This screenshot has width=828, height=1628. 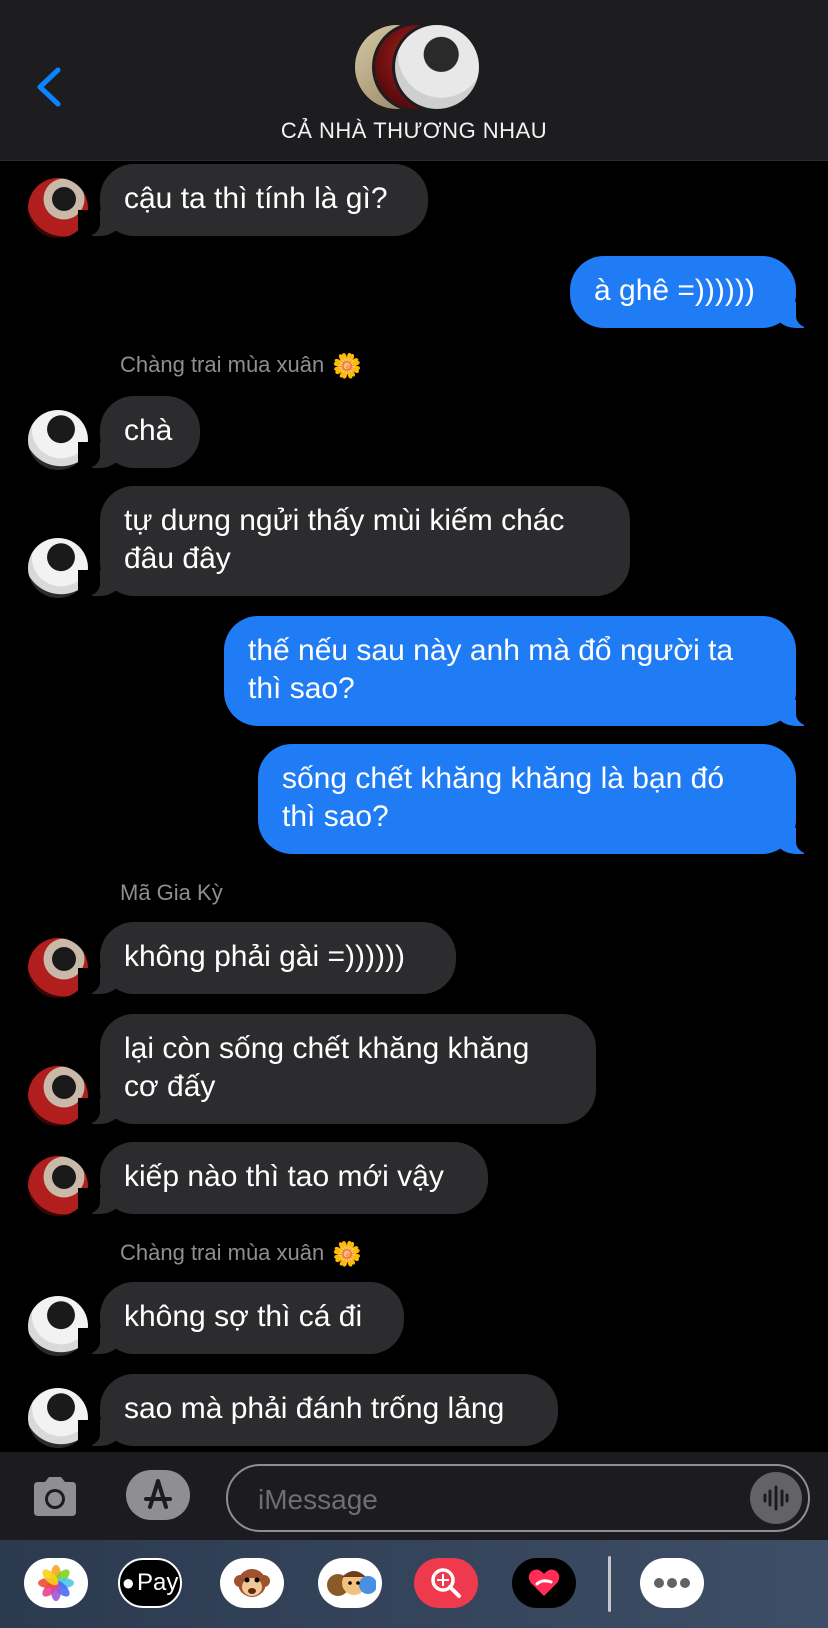 I want to click on search-images-icon, so click(x=446, y=1583).